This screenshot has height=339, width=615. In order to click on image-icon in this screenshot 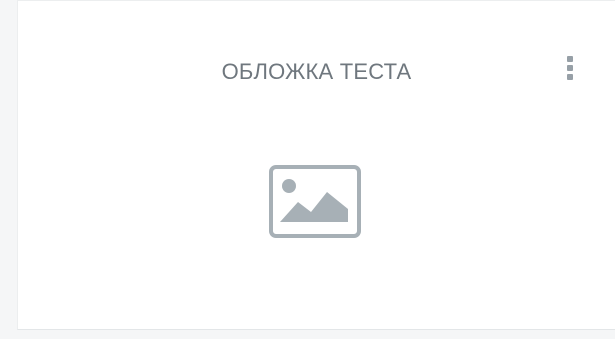, I will do `click(315, 201)`.